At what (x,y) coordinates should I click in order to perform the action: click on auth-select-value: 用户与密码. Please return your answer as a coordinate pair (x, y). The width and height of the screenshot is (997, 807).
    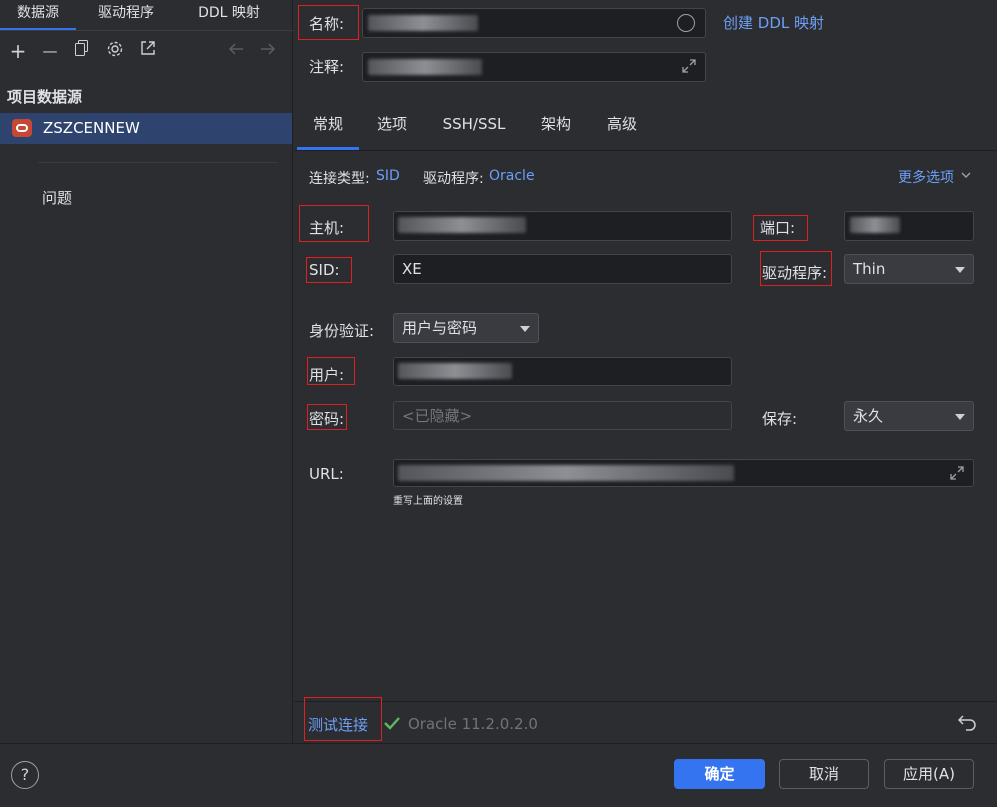
    Looking at the image, I should click on (440, 328).